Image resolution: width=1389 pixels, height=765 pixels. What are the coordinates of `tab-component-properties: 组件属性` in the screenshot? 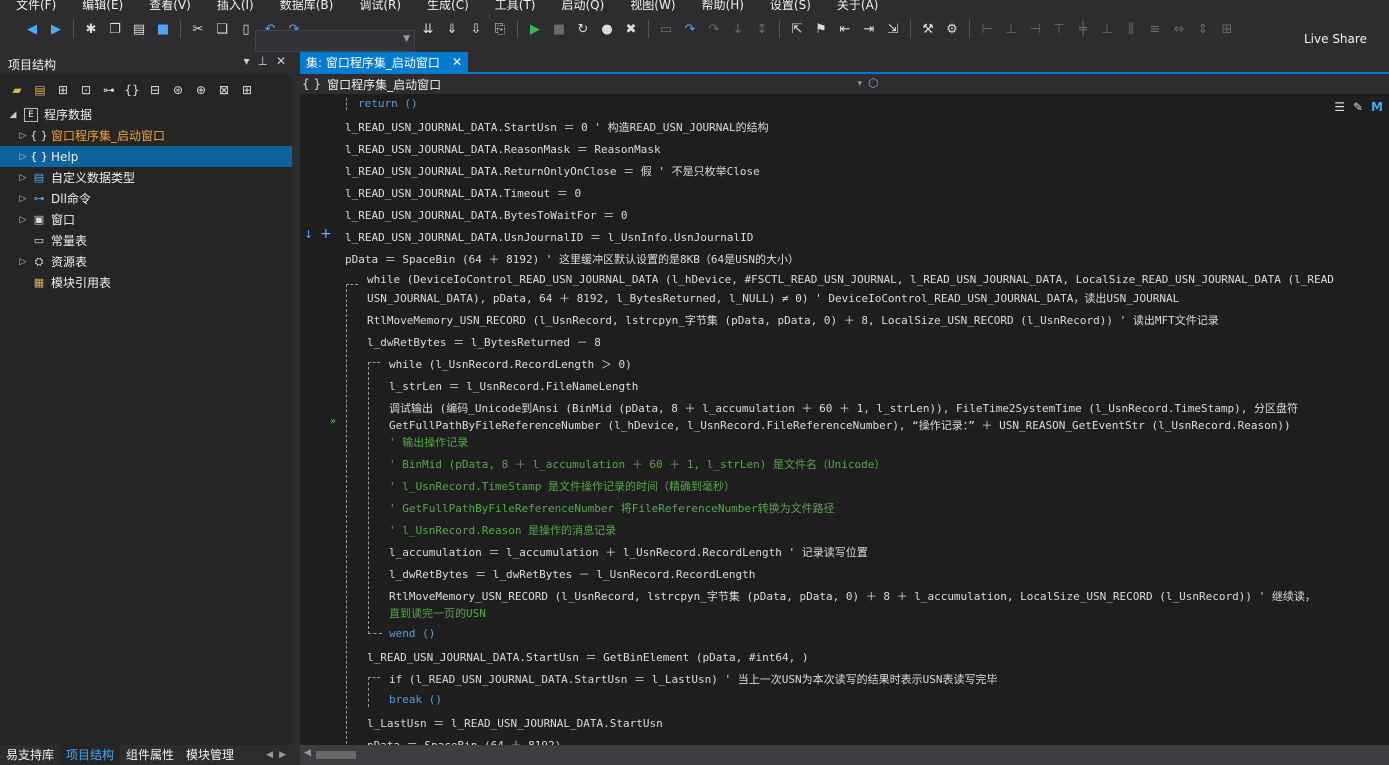 It's located at (150, 755).